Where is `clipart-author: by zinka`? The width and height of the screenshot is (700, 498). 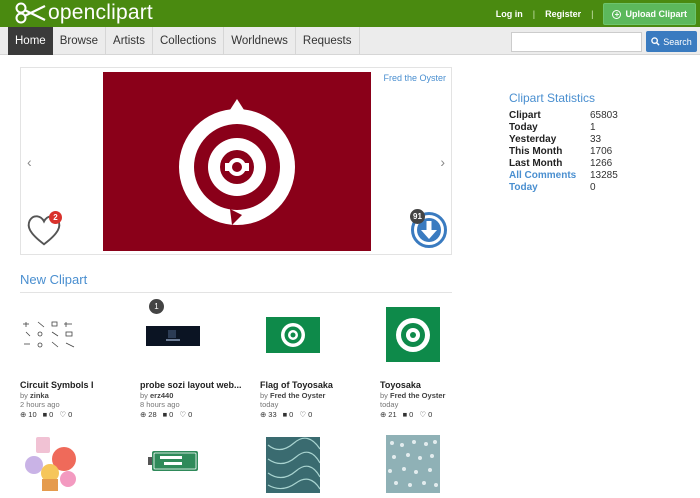 clipart-author: by zinka is located at coordinates (34, 395).